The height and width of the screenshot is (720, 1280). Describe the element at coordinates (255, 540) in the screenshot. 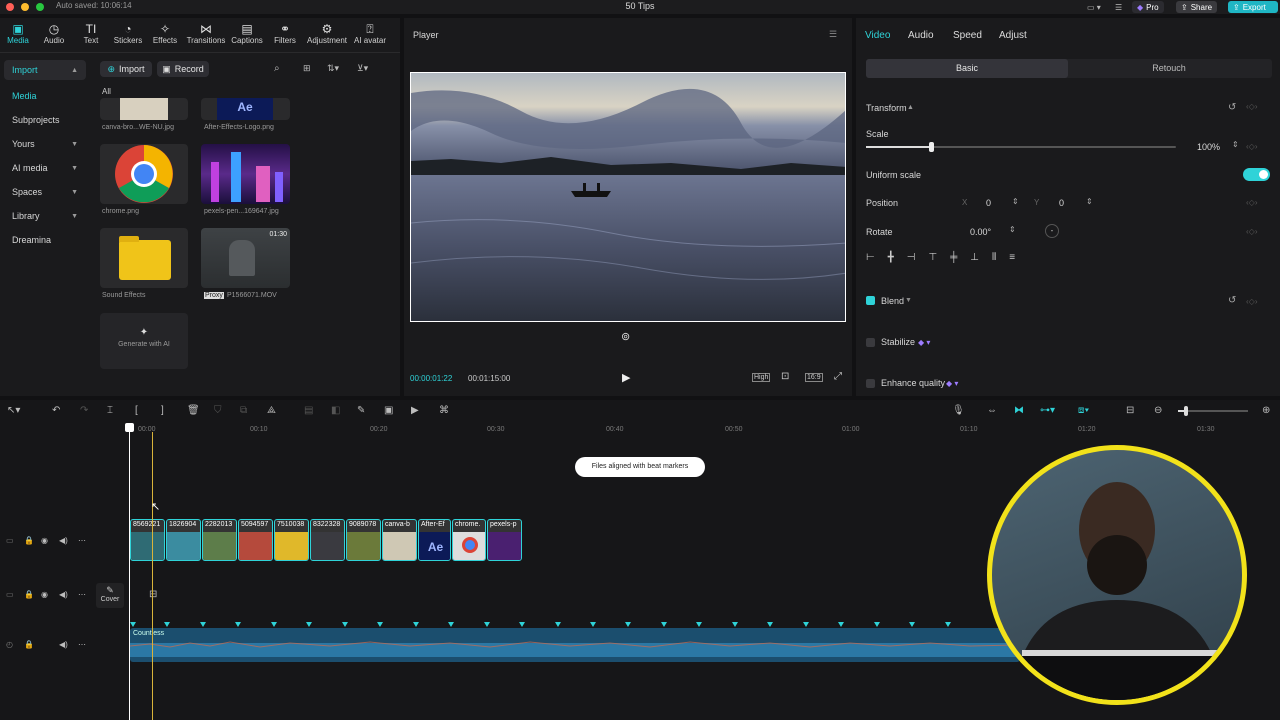

I see `timeline-clip: 5094597` at that location.